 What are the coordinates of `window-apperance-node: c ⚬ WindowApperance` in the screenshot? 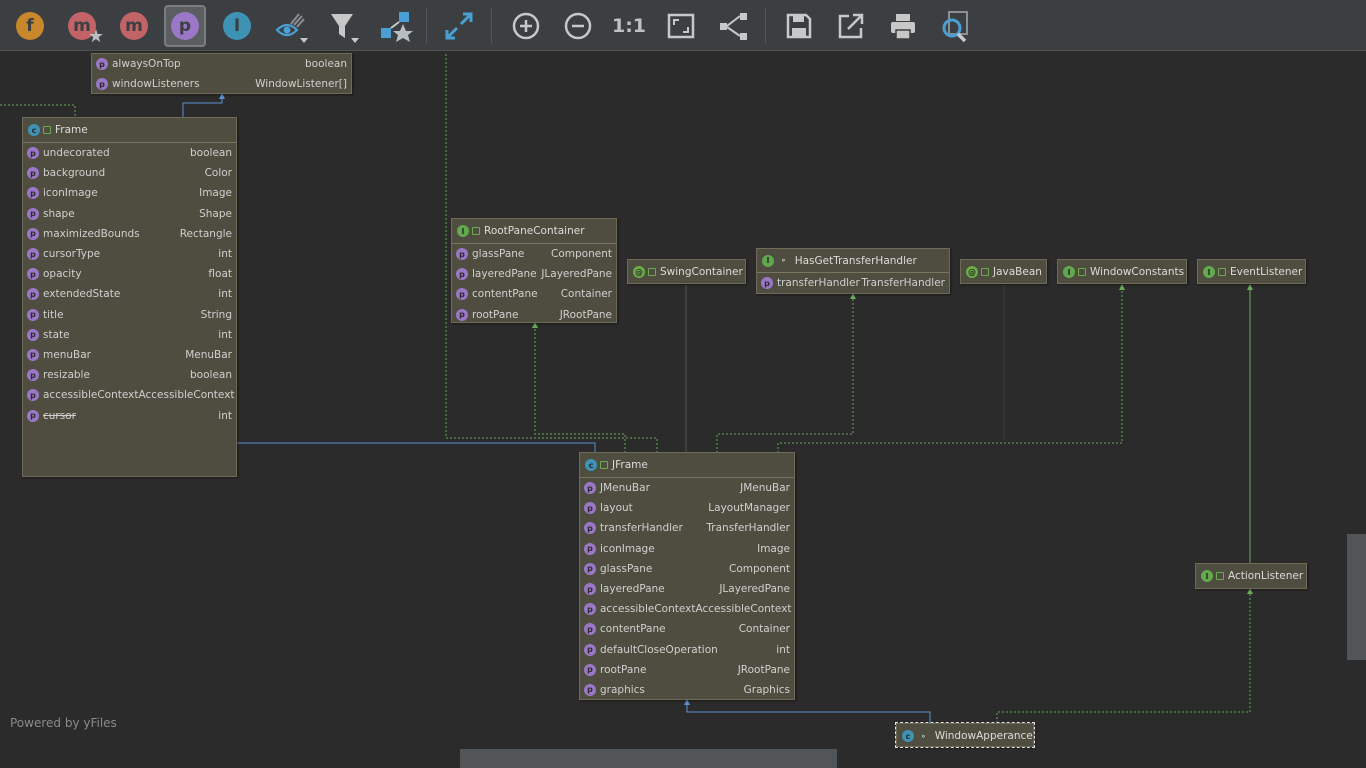 It's located at (965, 735).